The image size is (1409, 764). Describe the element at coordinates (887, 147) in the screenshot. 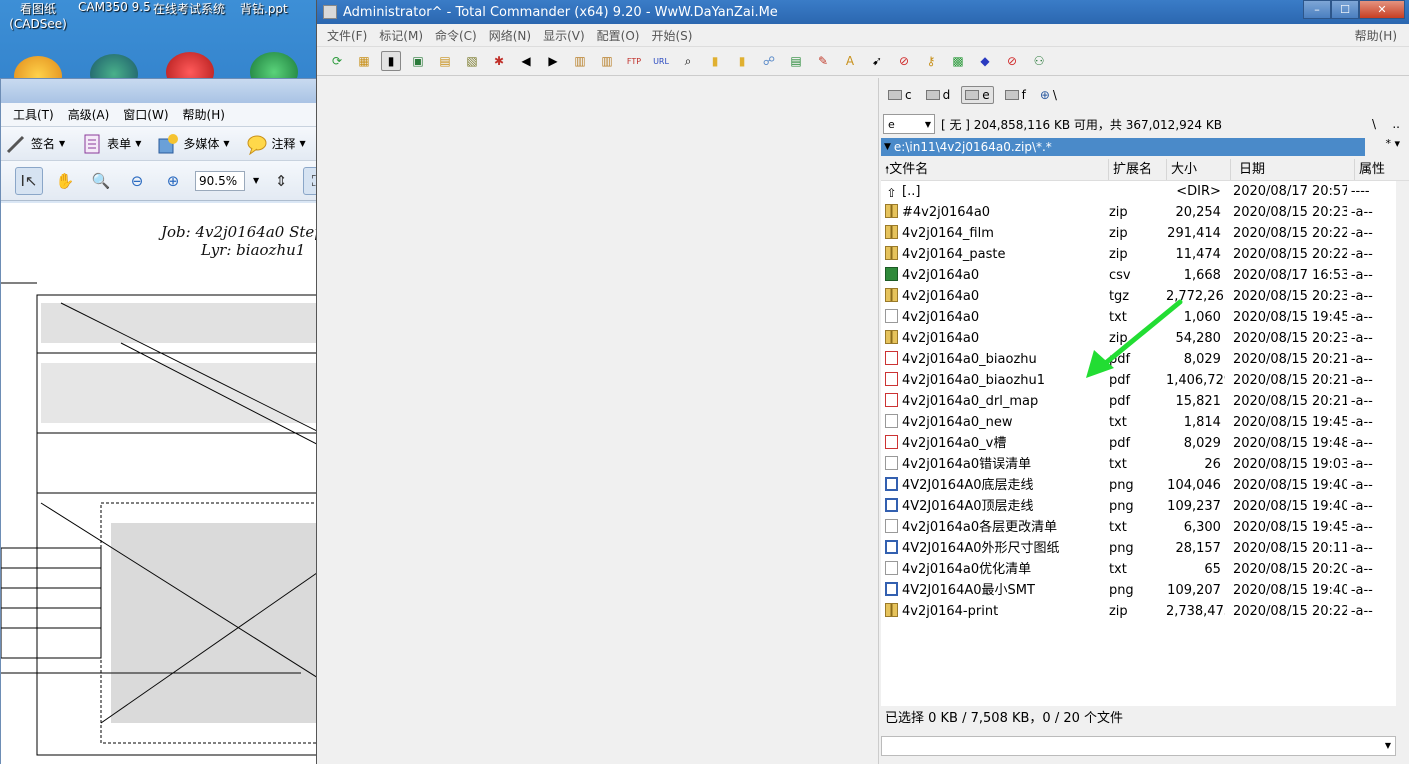

I see `path-dropdown-icon: ▼` at that location.